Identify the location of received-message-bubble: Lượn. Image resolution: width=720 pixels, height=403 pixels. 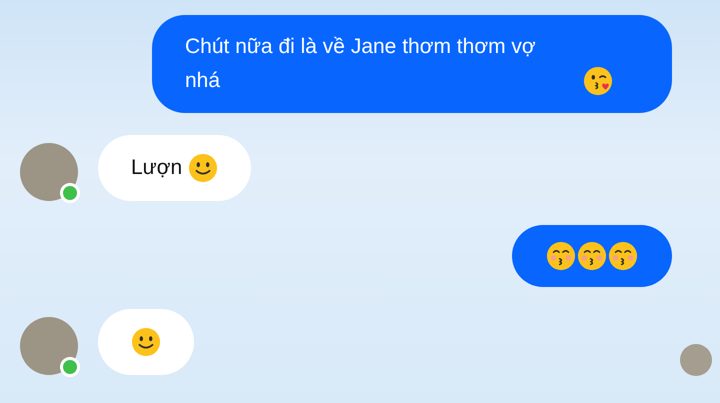
(175, 168).